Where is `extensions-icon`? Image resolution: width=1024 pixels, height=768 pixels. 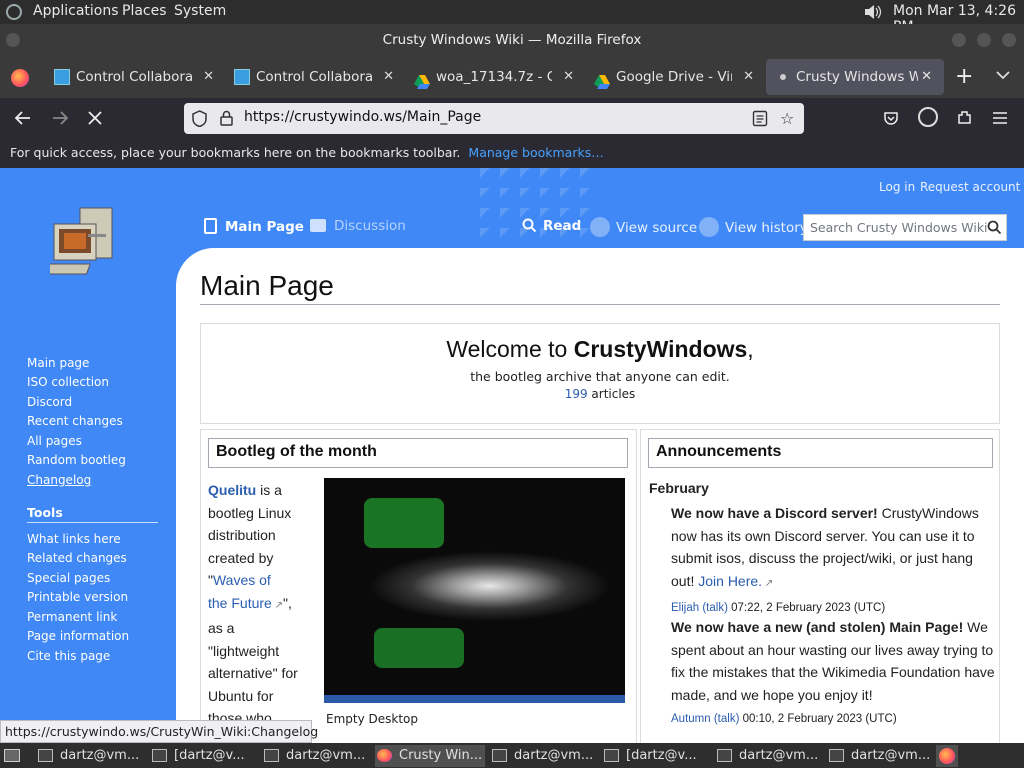
extensions-icon is located at coordinates (965, 119).